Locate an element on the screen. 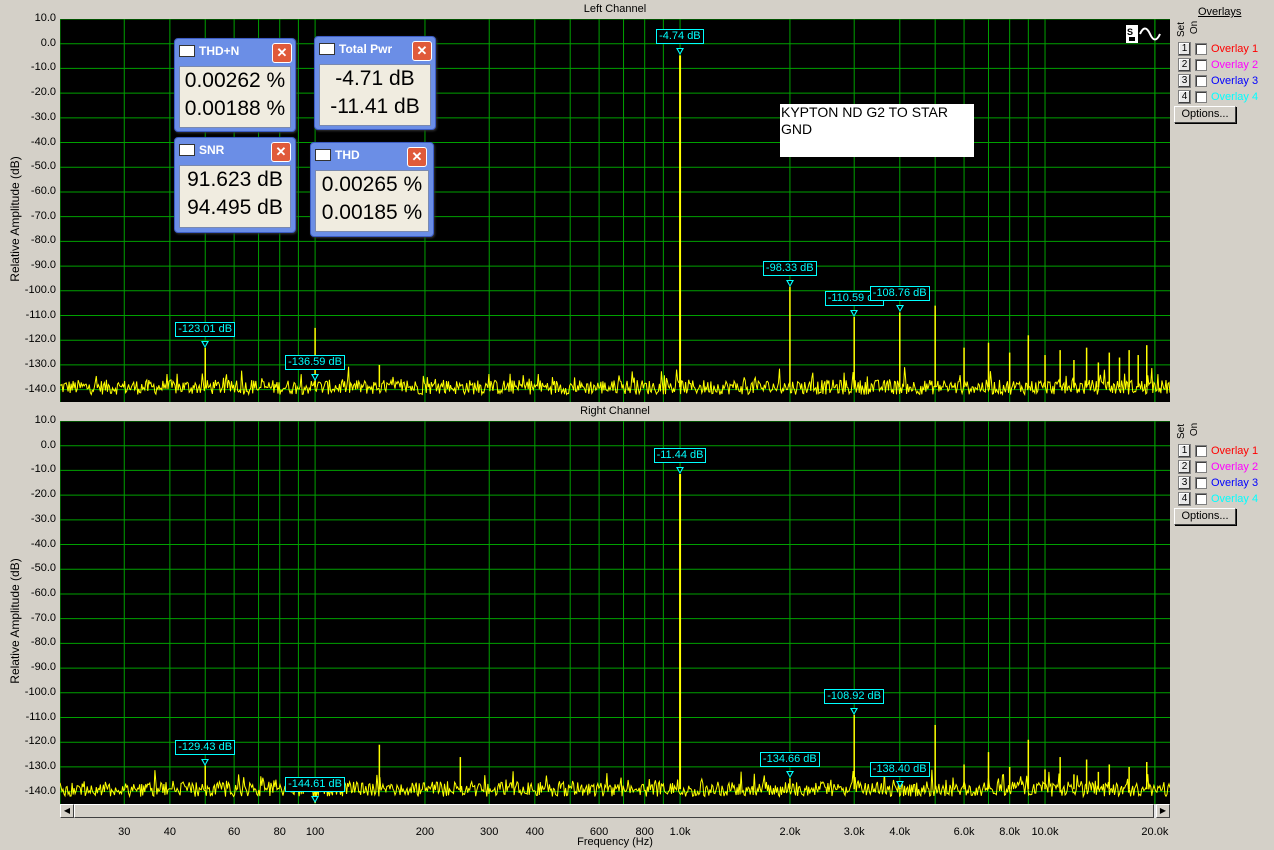  y-tick-label: -40.0 is located at coordinates (43, 141).